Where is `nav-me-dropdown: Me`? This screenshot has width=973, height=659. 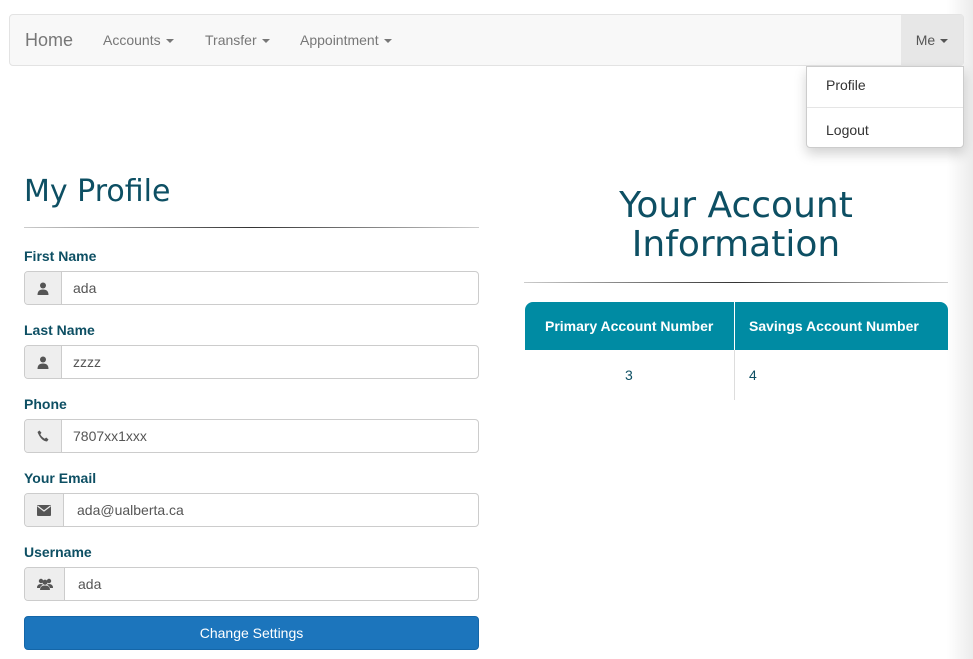
nav-me-dropdown: Me is located at coordinates (932, 40).